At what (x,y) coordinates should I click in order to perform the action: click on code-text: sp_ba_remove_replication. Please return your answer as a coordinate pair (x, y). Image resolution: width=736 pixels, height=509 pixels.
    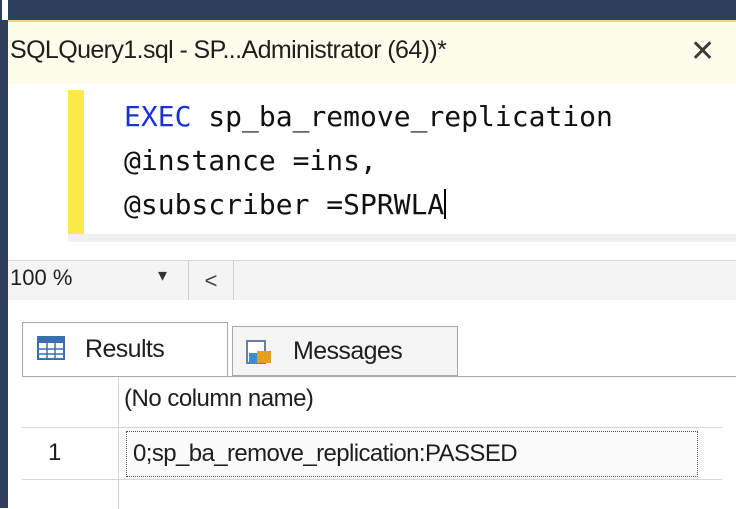
    Looking at the image, I should click on (402, 116).